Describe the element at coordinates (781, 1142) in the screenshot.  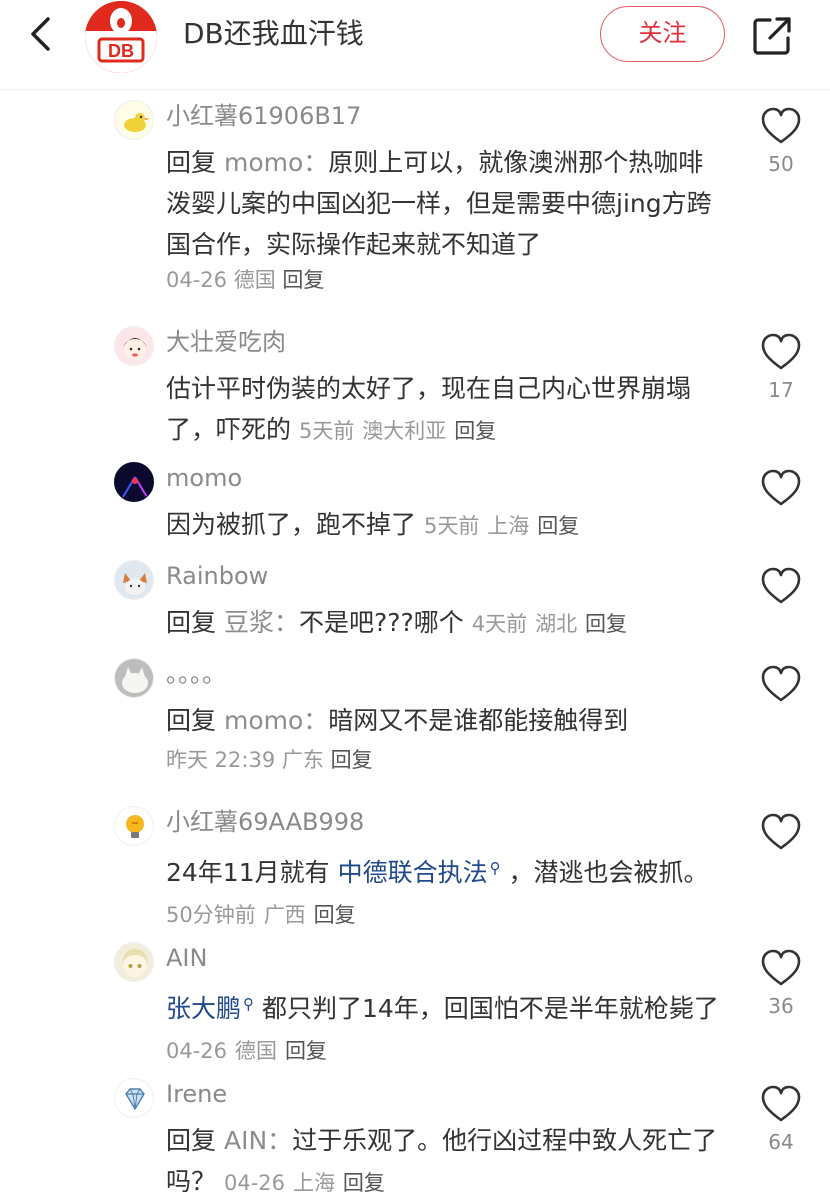
I see `like-count: 64` at that location.